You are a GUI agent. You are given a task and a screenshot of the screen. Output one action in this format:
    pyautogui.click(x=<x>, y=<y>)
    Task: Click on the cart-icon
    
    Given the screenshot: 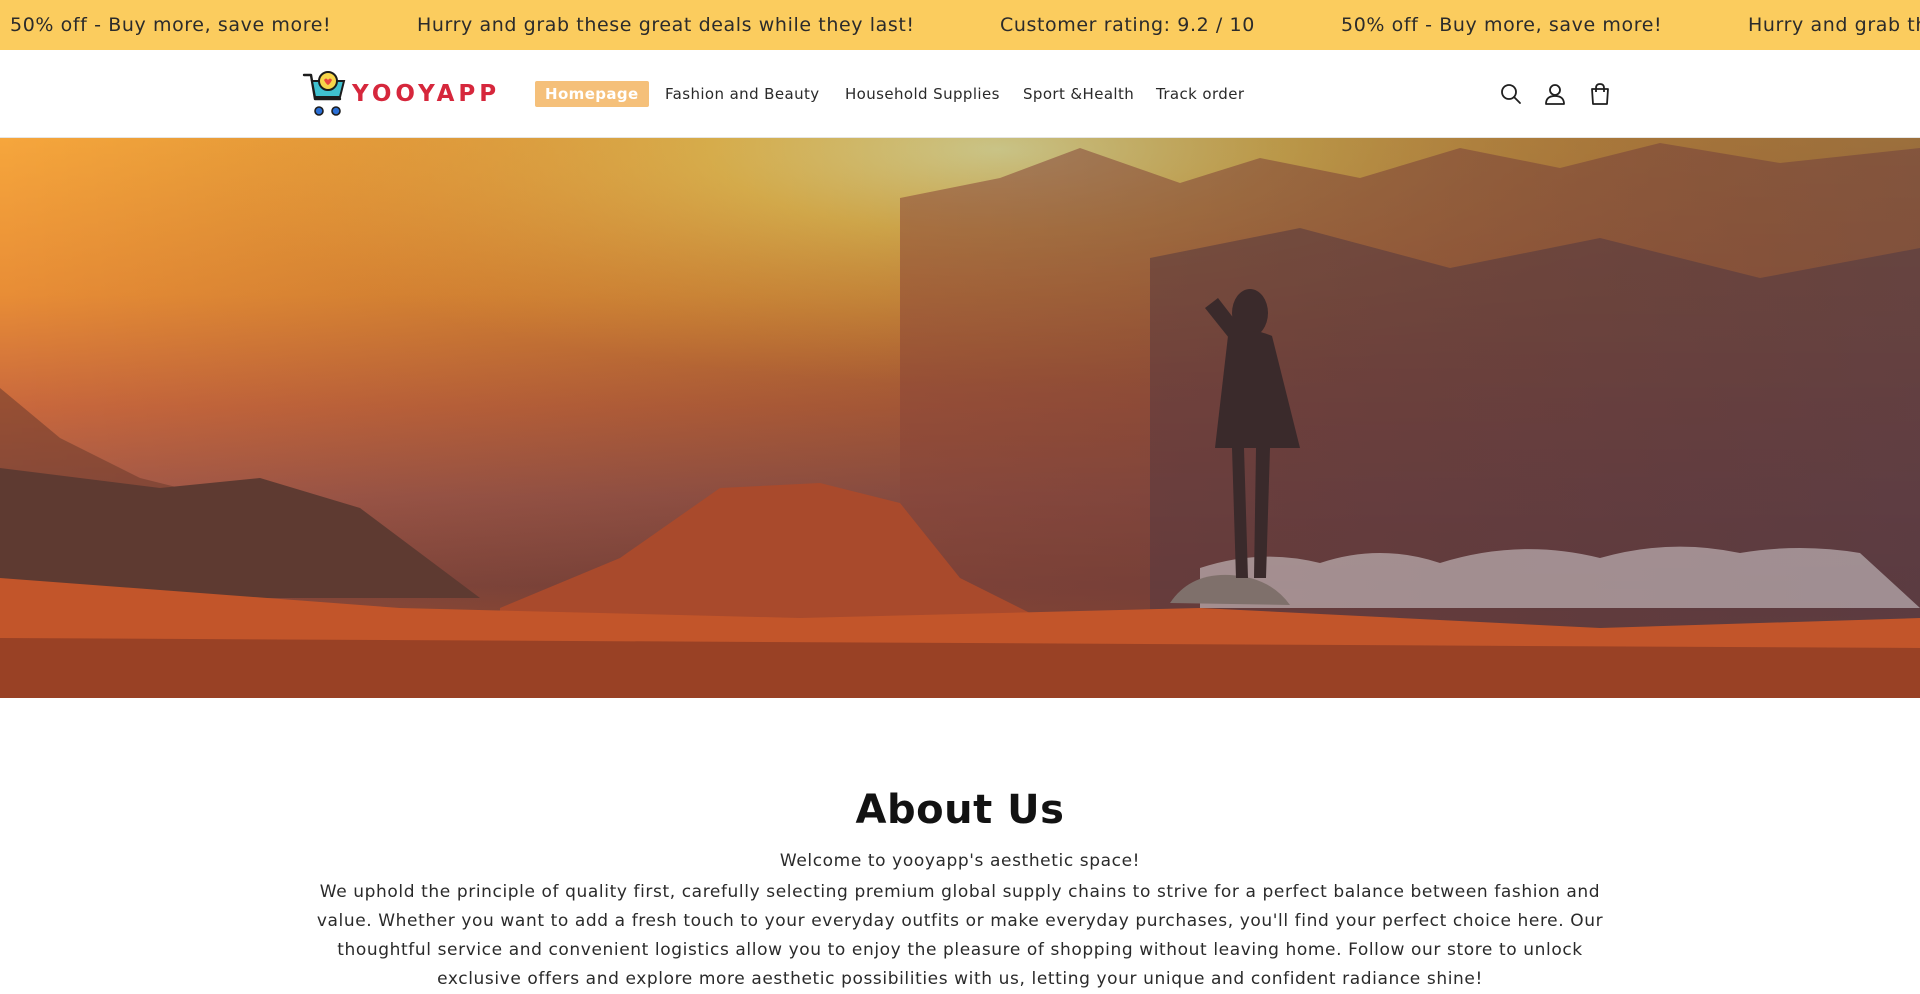 What is the action you would take?
    pyautogui.click(x=1600, y=94)
    